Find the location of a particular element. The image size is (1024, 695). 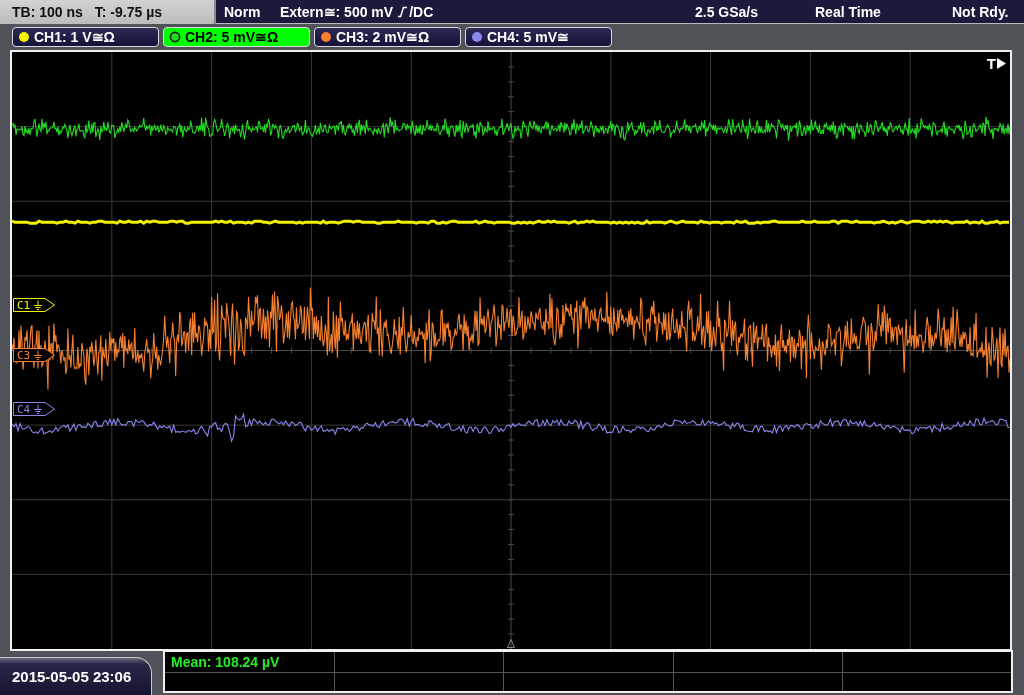

trigger-time-label: T: -9.75 µs is located at coordinates (128, 12).